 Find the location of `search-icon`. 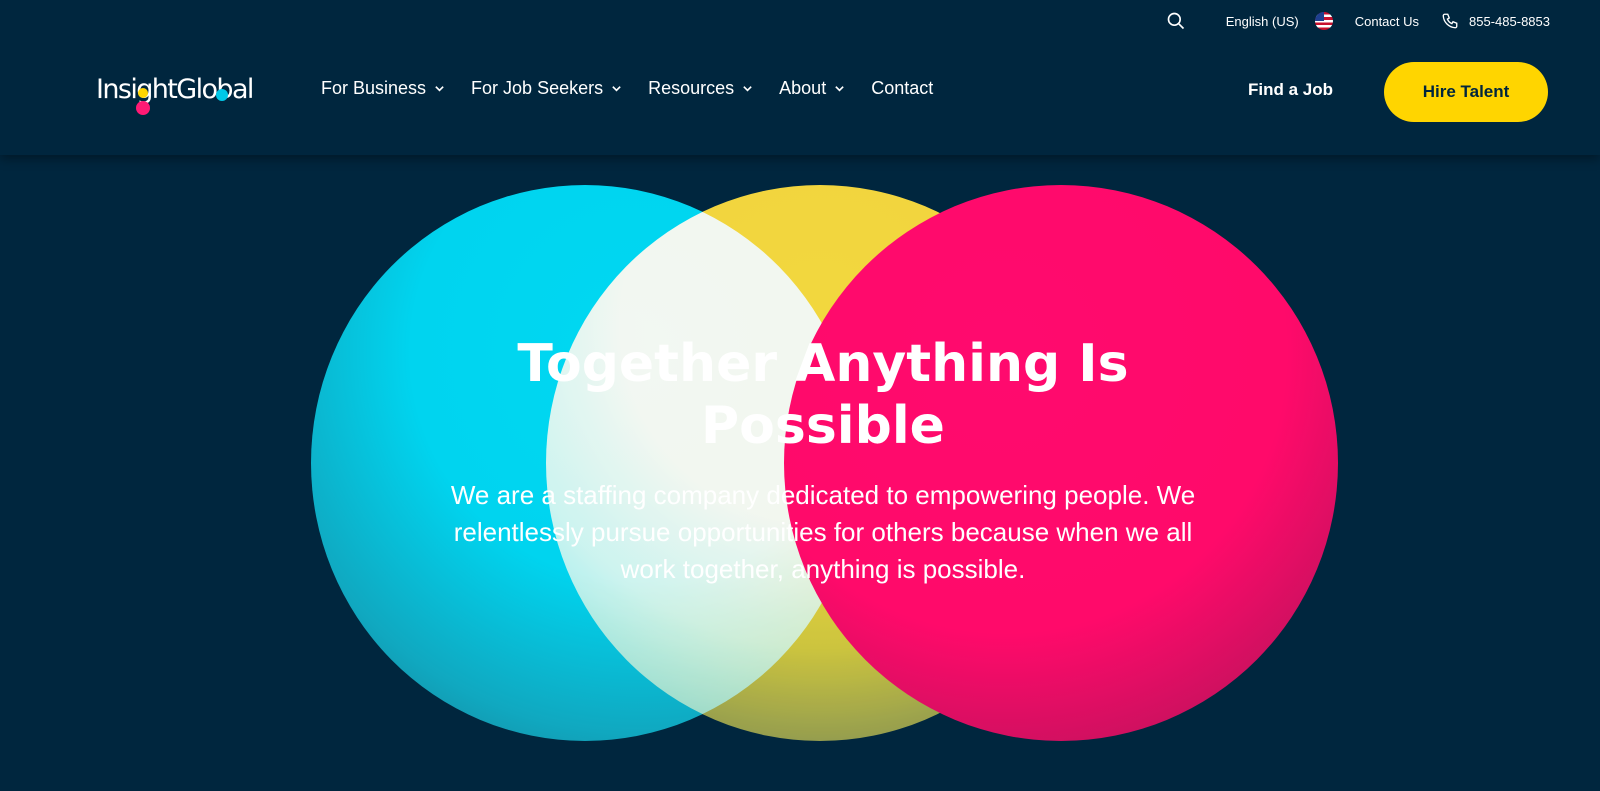

search-icon is located at coordinates (1176, 21).